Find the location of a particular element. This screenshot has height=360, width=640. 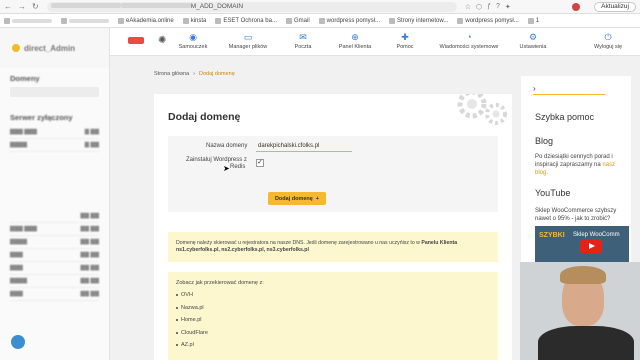

registrar-list: OVH Nazwa.pl Home.pl CloudFlare AZ.pl is located at coordinates (333, 320).